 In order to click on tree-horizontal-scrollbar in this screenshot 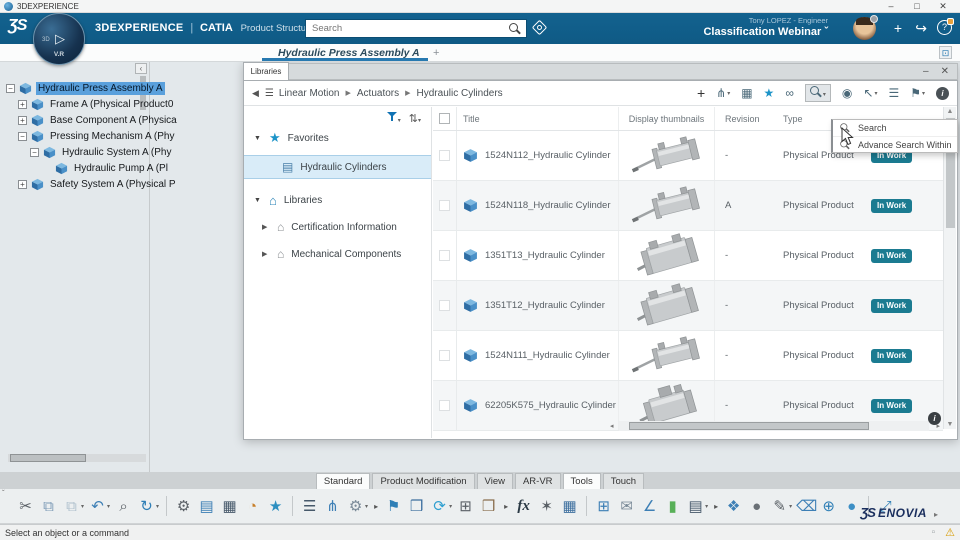, I will do `click(77, 458)`.